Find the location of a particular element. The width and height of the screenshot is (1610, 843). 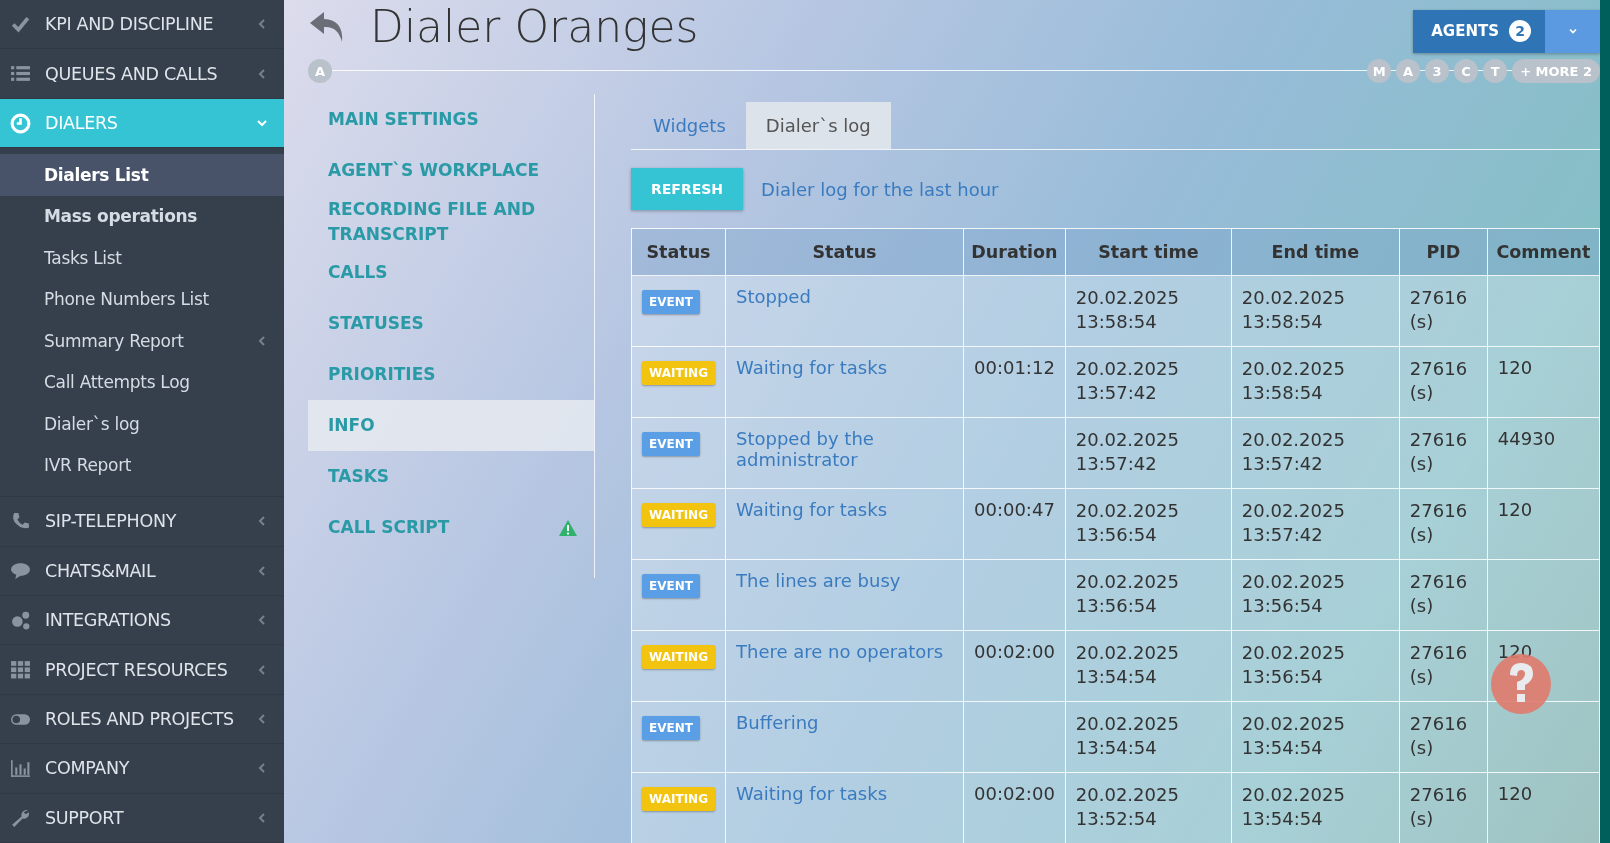

column-header: Start time is located at coordinates (1148, 252).